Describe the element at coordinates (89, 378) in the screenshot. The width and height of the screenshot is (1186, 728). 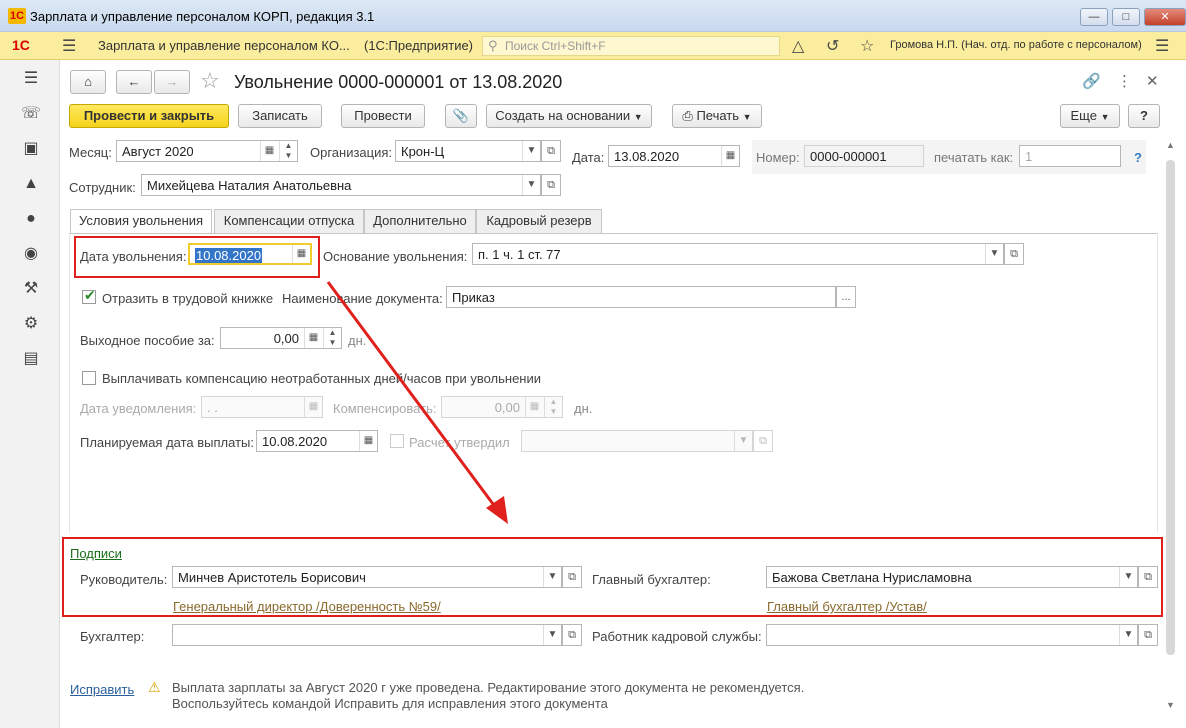
I see `pay-compensation-checkbox` at that location.